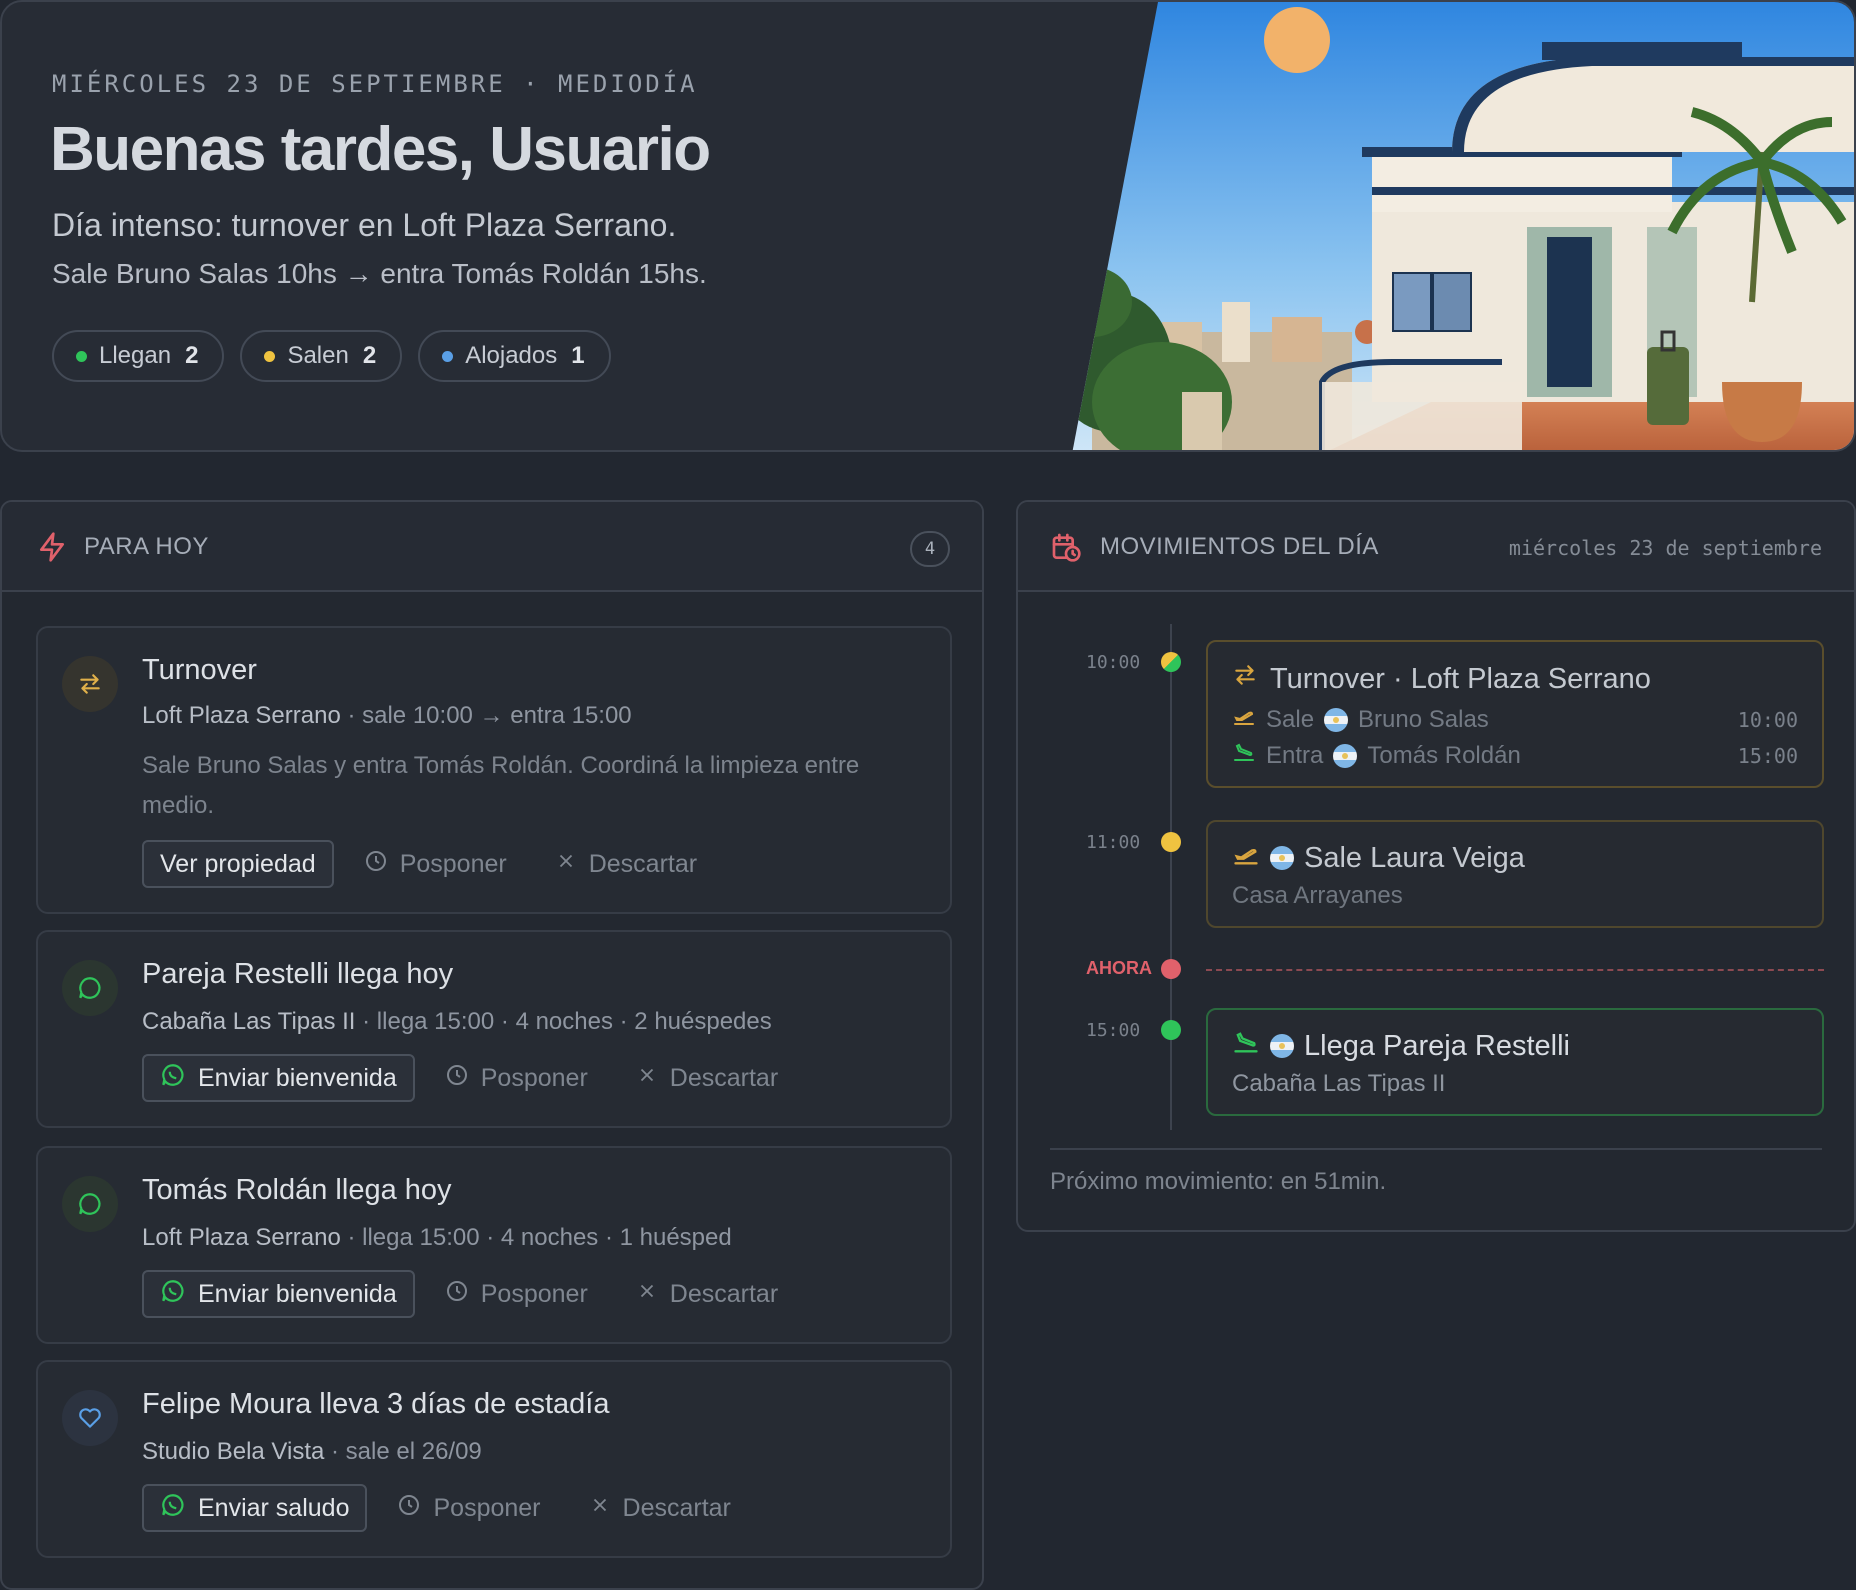  Describe the element at coordinates (448, 356) in the screenshot. I see `blue-dot-icon` at that location.